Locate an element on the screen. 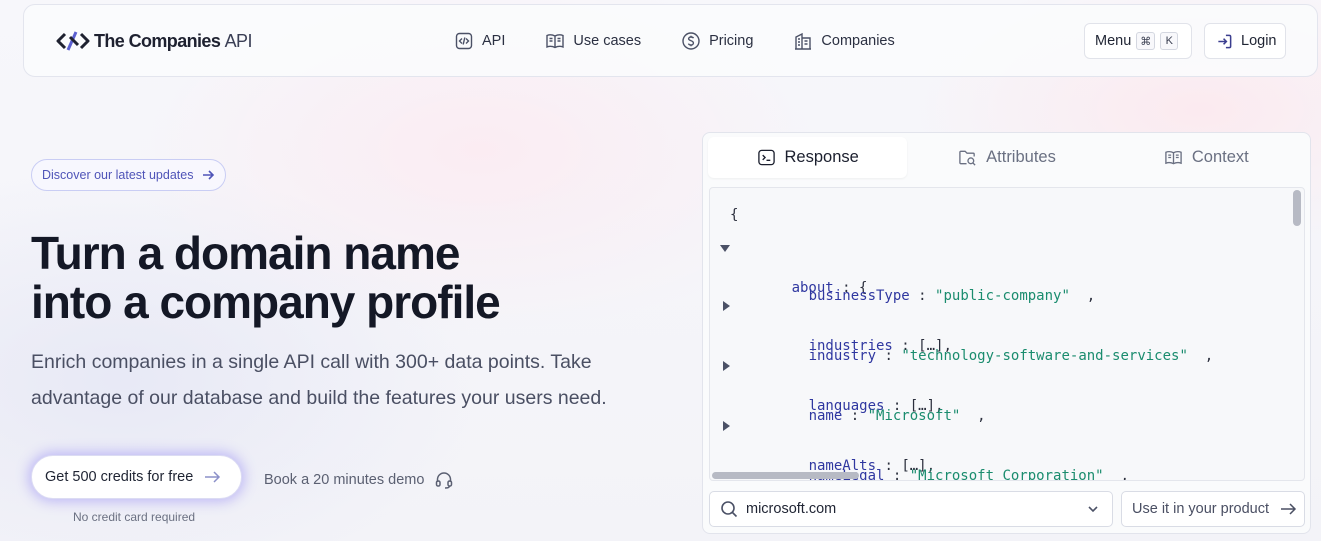 The width and height of the screenshot is (1321, 541). horizontal-scrollbar is located at coordinates (1007, 475).